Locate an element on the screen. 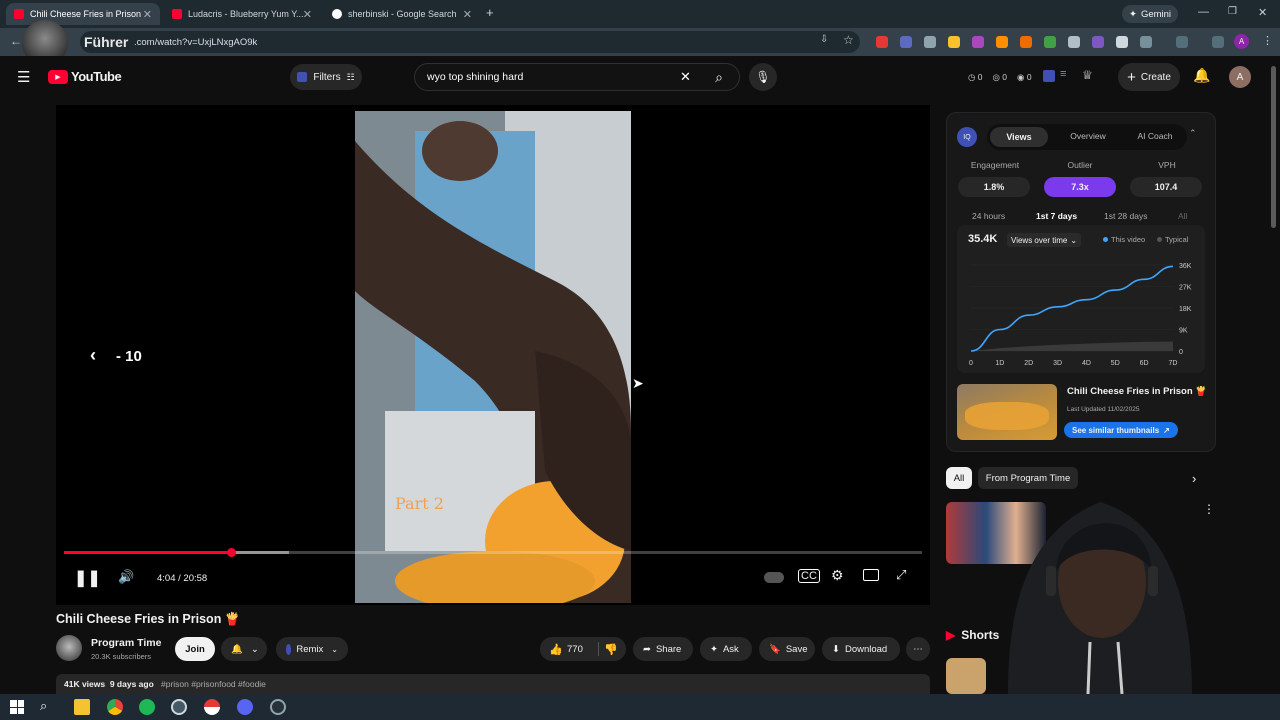 The image size is (1280, 720). range-1st-7-days: 1st 7 days is located at coordinates (1056, 216).